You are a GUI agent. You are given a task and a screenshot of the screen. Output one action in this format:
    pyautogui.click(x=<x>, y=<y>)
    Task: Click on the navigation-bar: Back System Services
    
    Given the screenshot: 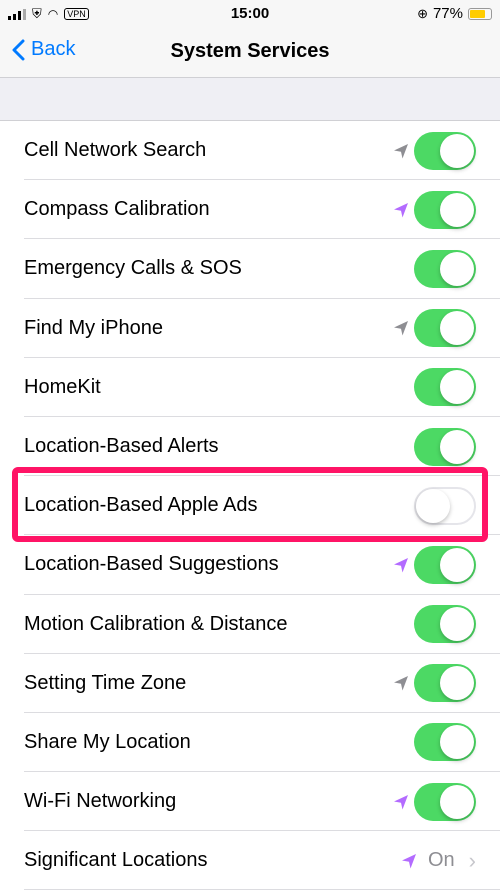 What is the action you would take?
    pyautogui.click(x=250, y=53)
    